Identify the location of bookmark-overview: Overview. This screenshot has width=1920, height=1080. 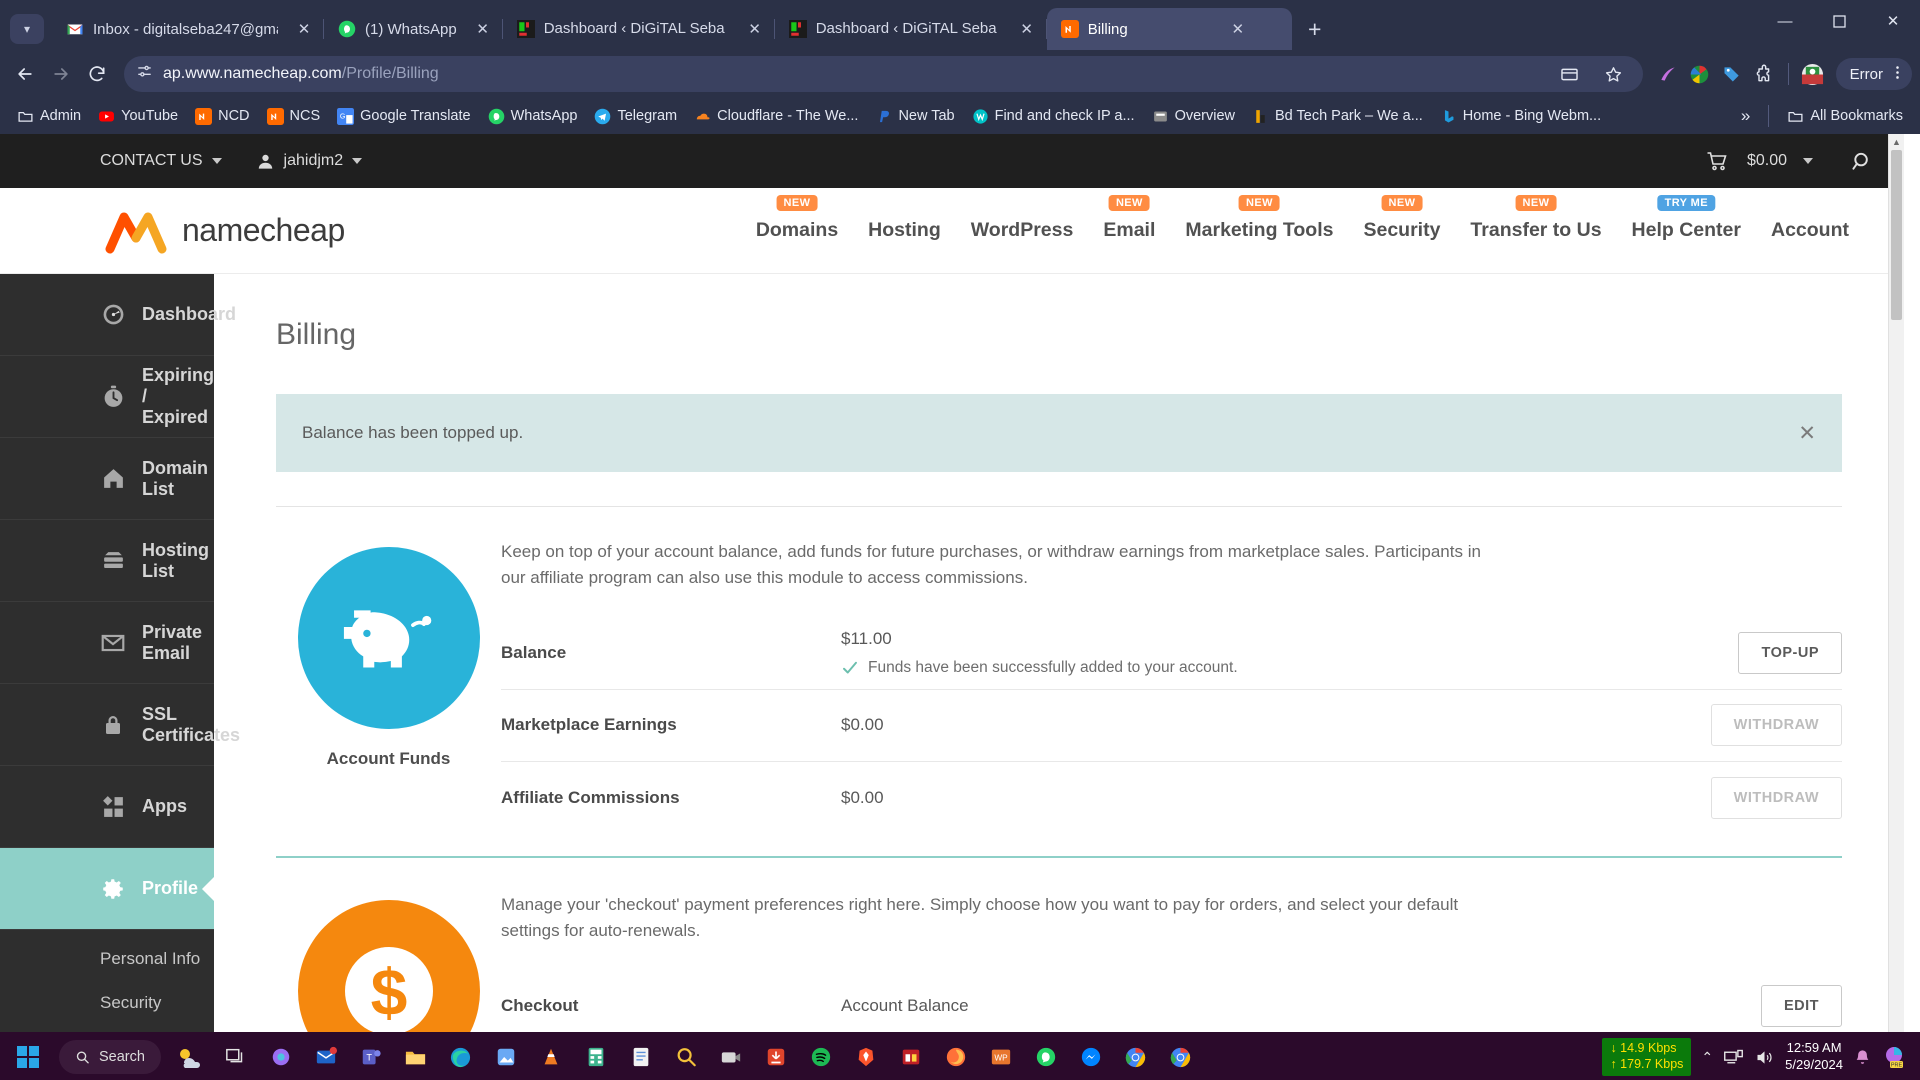
(1193, 116).